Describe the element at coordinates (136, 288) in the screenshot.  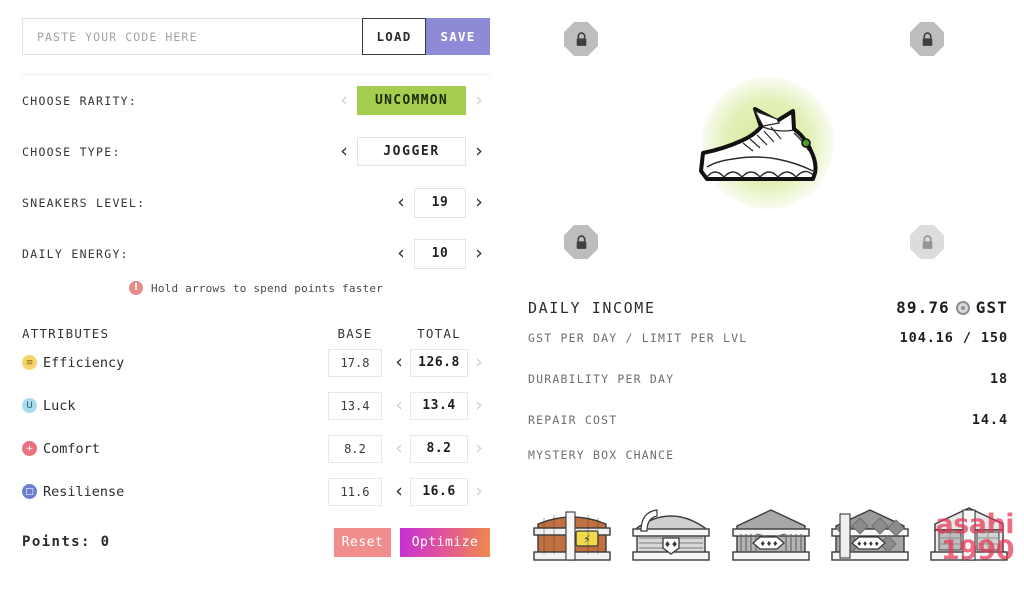
I see `exclamation-icon: !` at that location.